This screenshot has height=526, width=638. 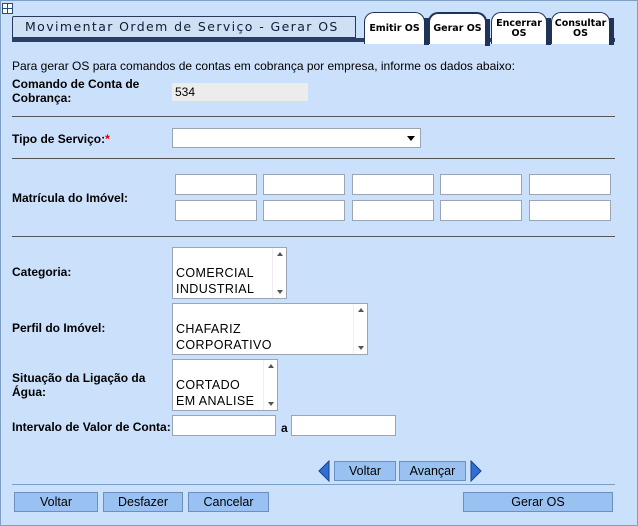 What do you see at coordinates (343, 425) in the screenshot?
I see `intervalo-final-input` at bounding box center [343, 425].